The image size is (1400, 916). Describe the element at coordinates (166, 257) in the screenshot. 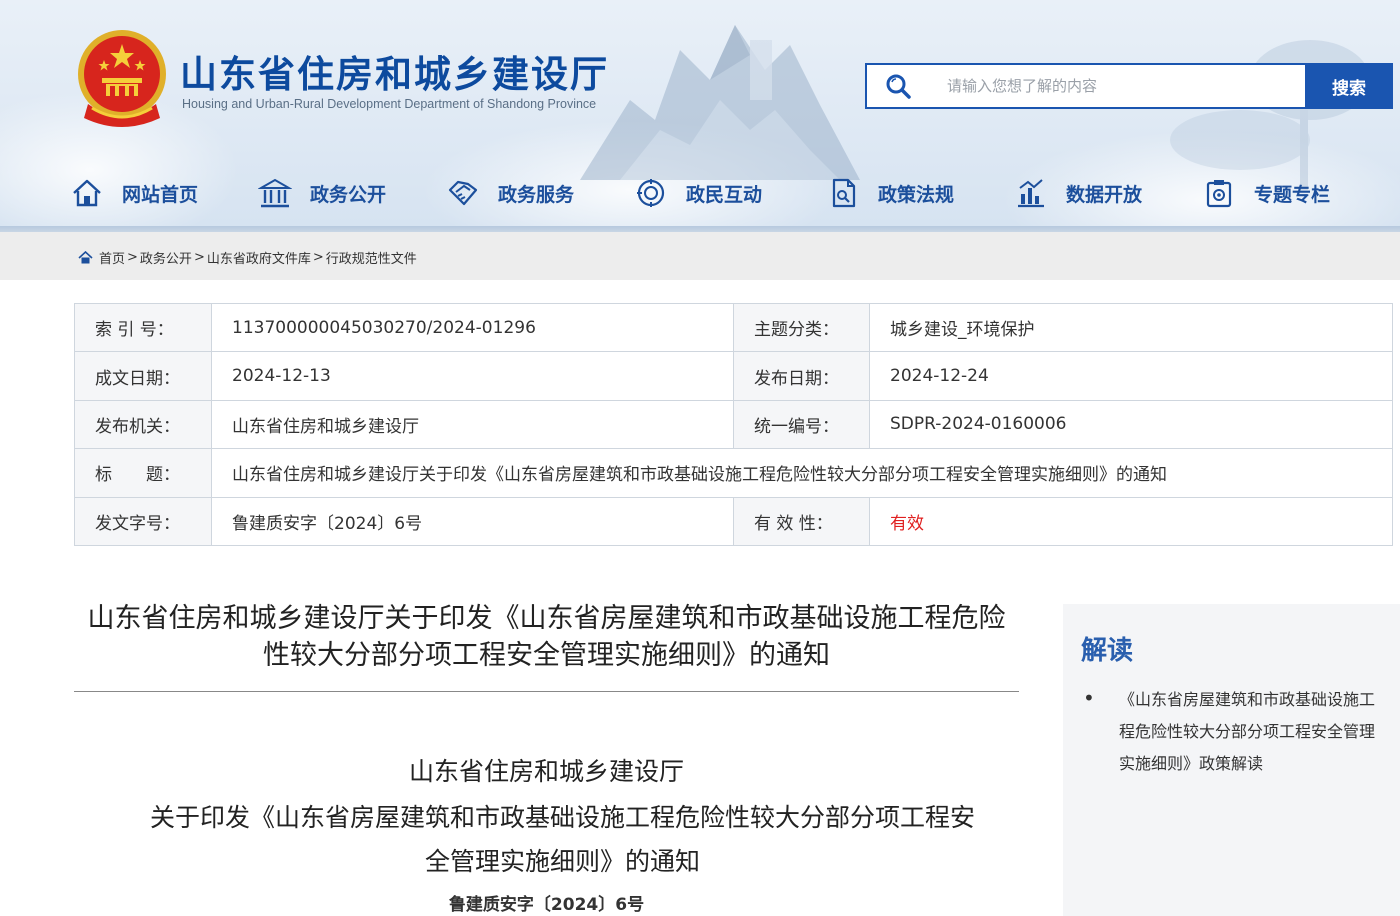

I see `breadcrumb-link-gov-affairs: 政务公开` at that location.